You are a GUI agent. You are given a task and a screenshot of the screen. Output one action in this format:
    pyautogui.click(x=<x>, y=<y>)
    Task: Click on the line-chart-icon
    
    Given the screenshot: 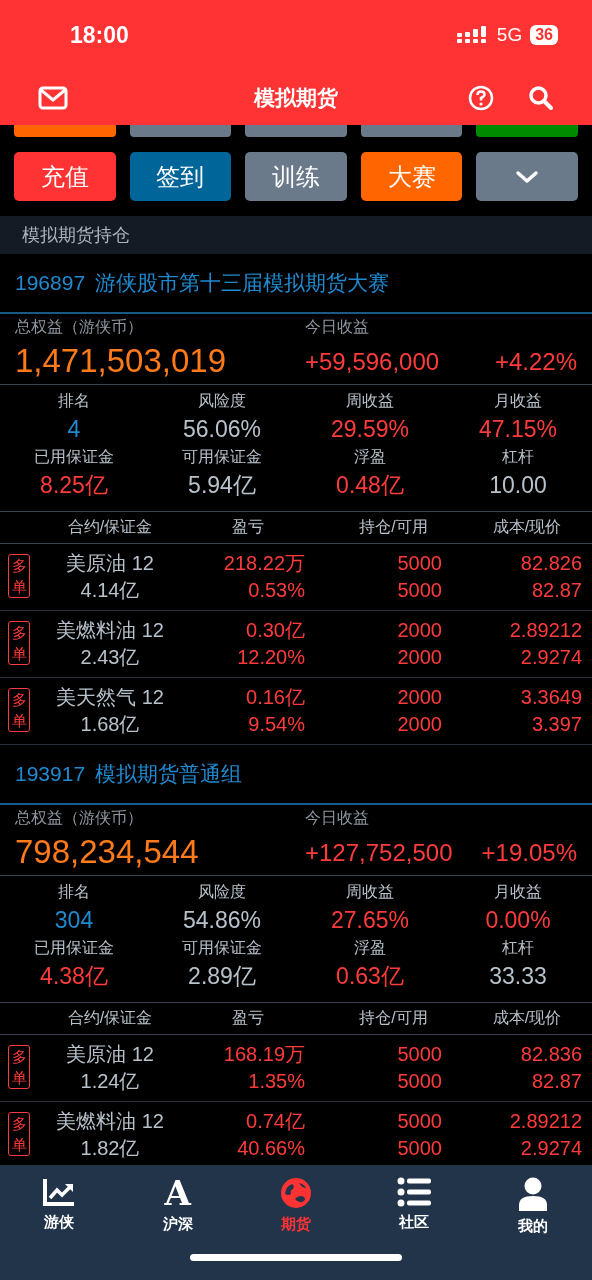 What is the action you would take?
    pyautogui.click(x=59, y=1192)
    